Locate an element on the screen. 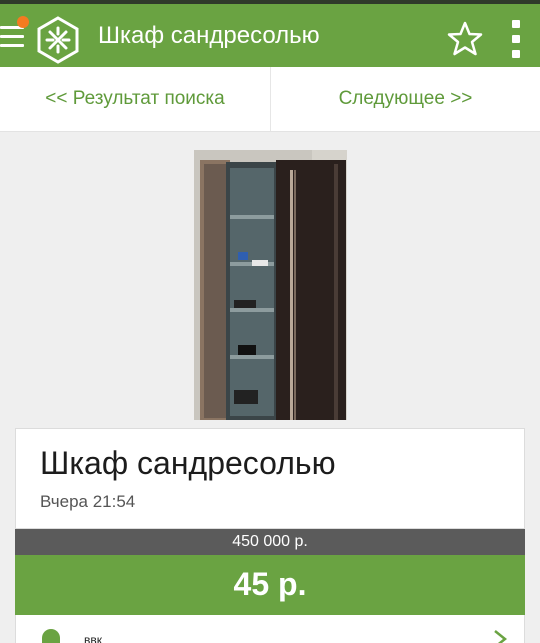 The height and width of the screenshot is (643, 540). back-to-results-button: << Результат поиска is located at coordinates (135, 99).